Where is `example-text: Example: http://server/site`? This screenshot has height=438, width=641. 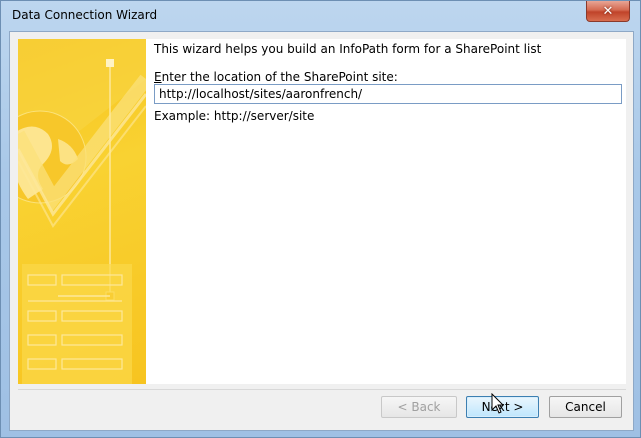
example-text: Example: http://server/site is located at coordinates (234, 116).